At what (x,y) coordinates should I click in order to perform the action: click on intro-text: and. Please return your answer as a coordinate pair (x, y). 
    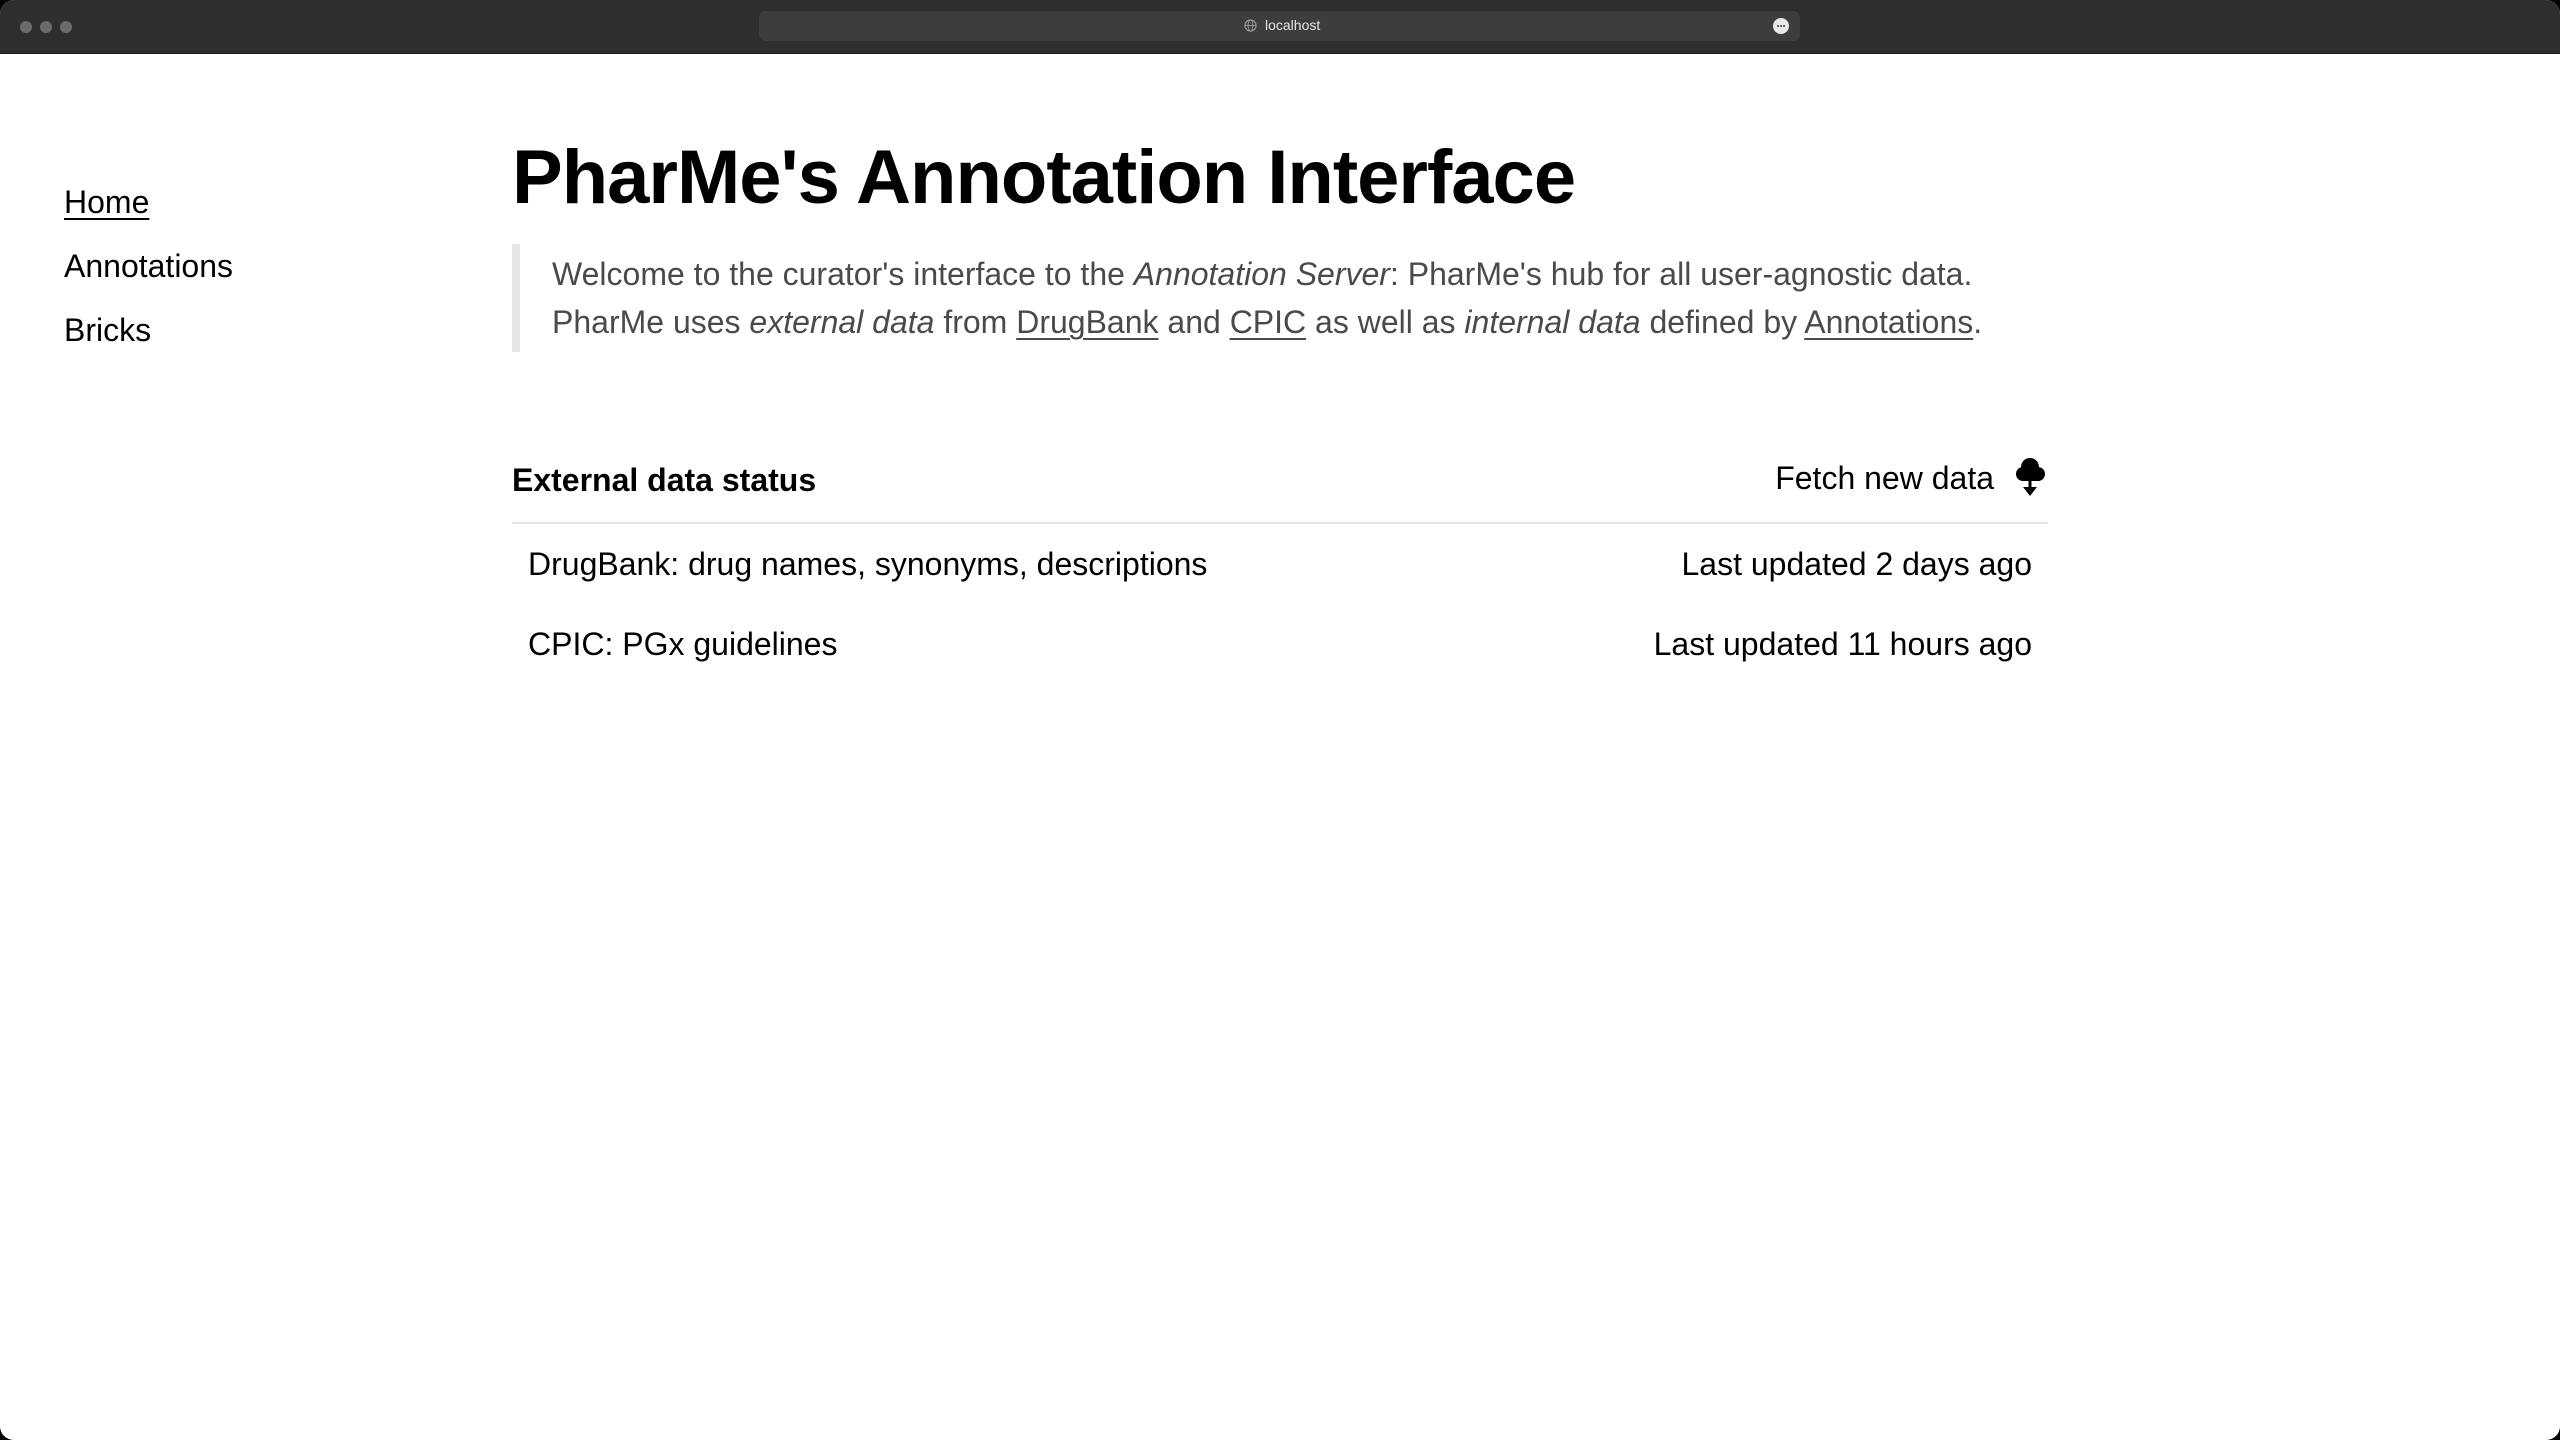
    Looking at the image, I should click on (1194, 322).